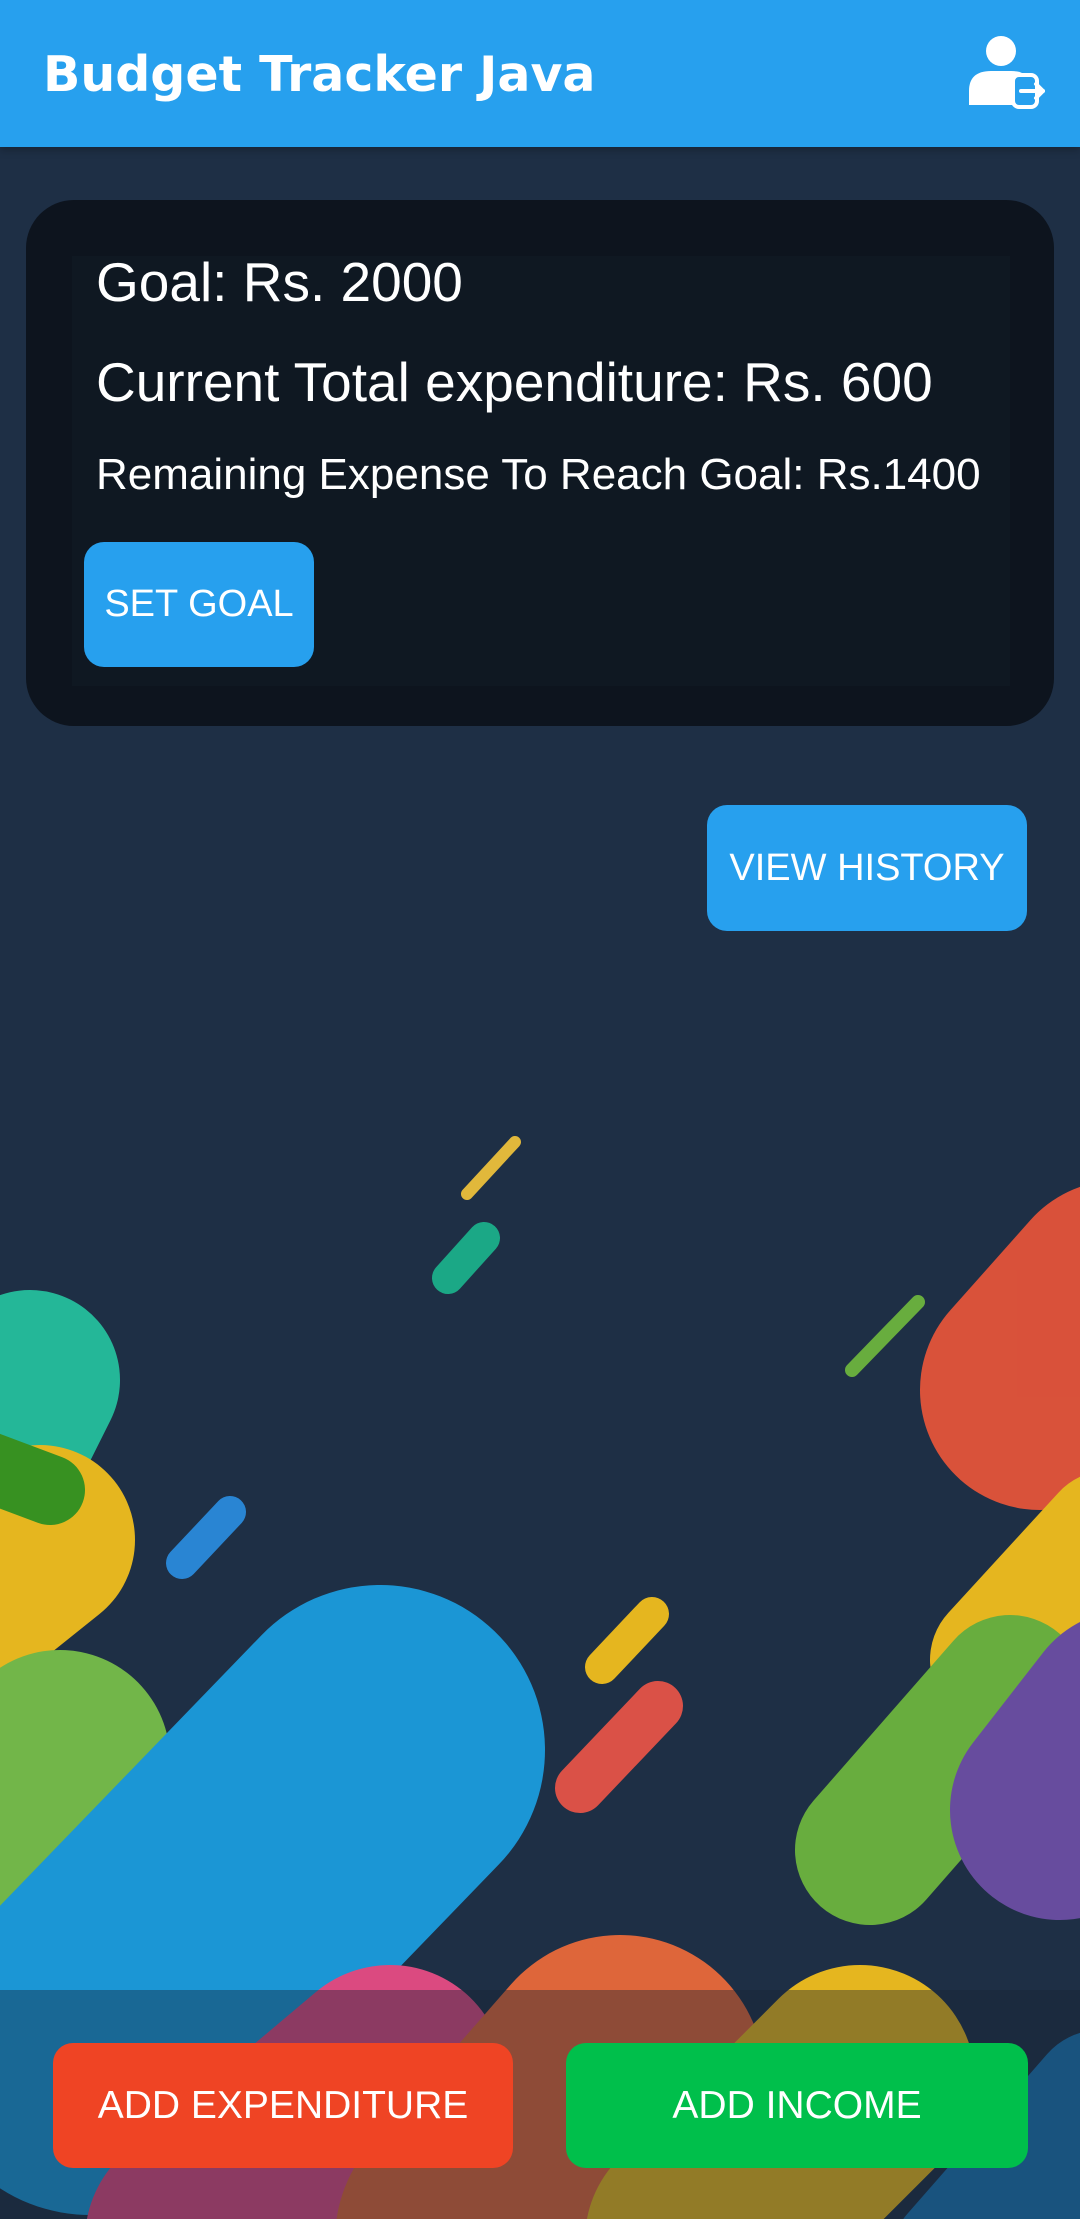 The height and width of the screenshot is (2219, 1080). What do you see at coordinates (279, 282) in the screenshot?
I see `goal-amount: Goal: Rs. 2000` at bounding box center [279, 282].